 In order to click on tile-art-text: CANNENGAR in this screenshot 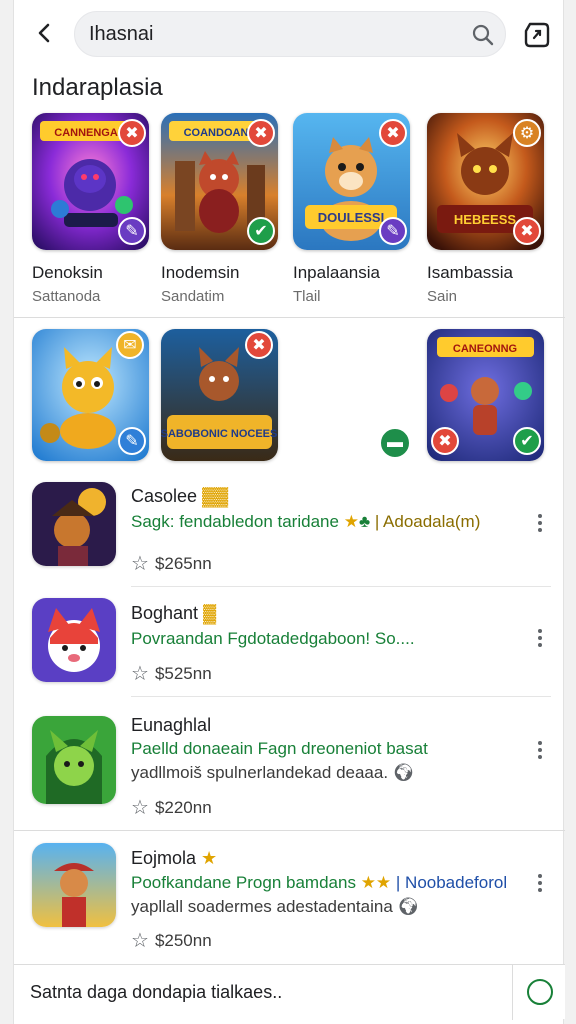, I will do `click(90, 133)`.